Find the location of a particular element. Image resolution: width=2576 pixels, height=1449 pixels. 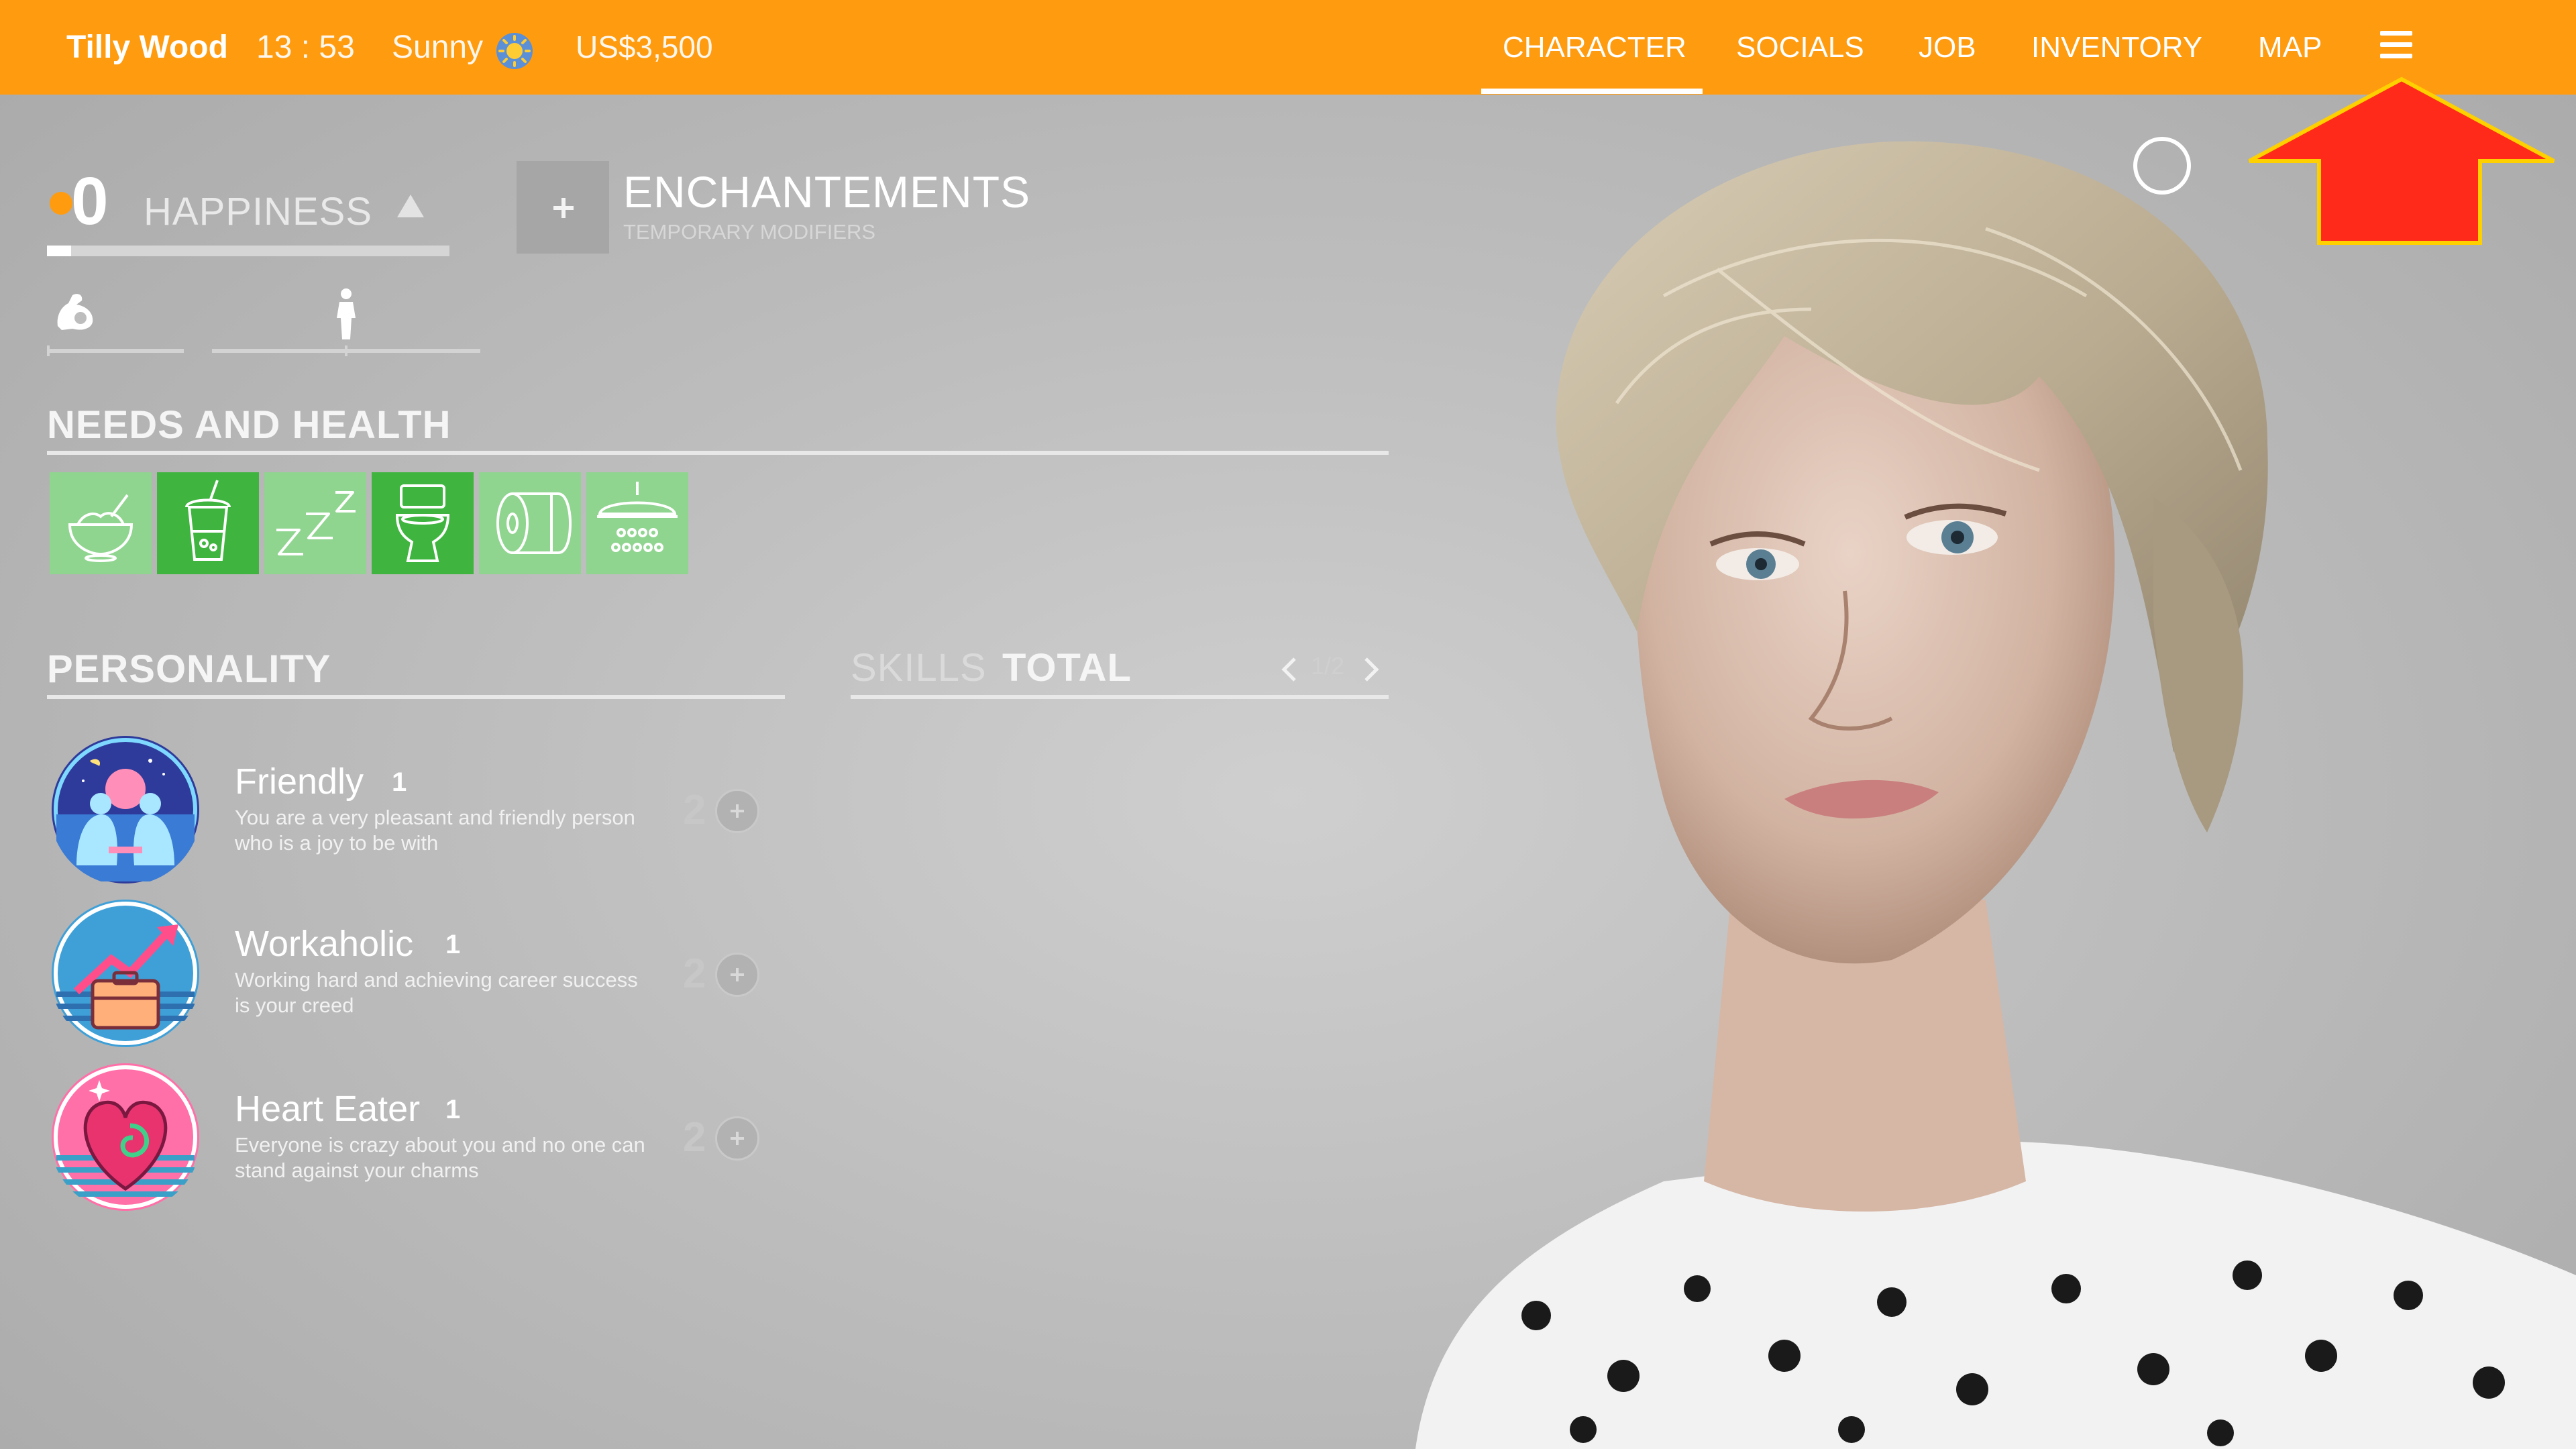

tab-character: CHARACTER is located at coordinates (1594, 47).